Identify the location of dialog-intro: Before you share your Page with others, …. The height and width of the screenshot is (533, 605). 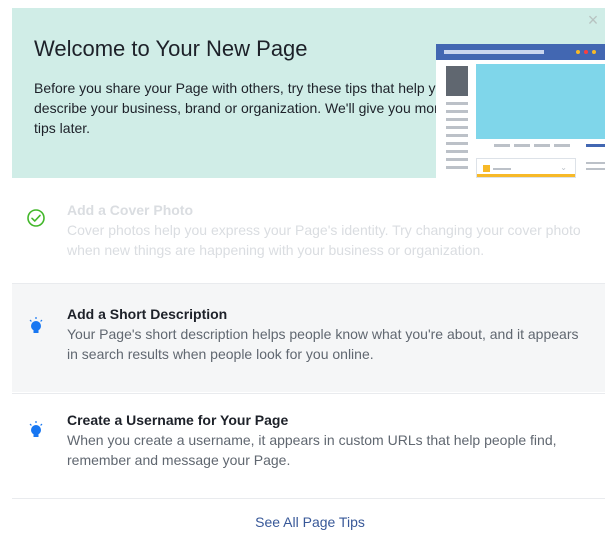
(243, 108).